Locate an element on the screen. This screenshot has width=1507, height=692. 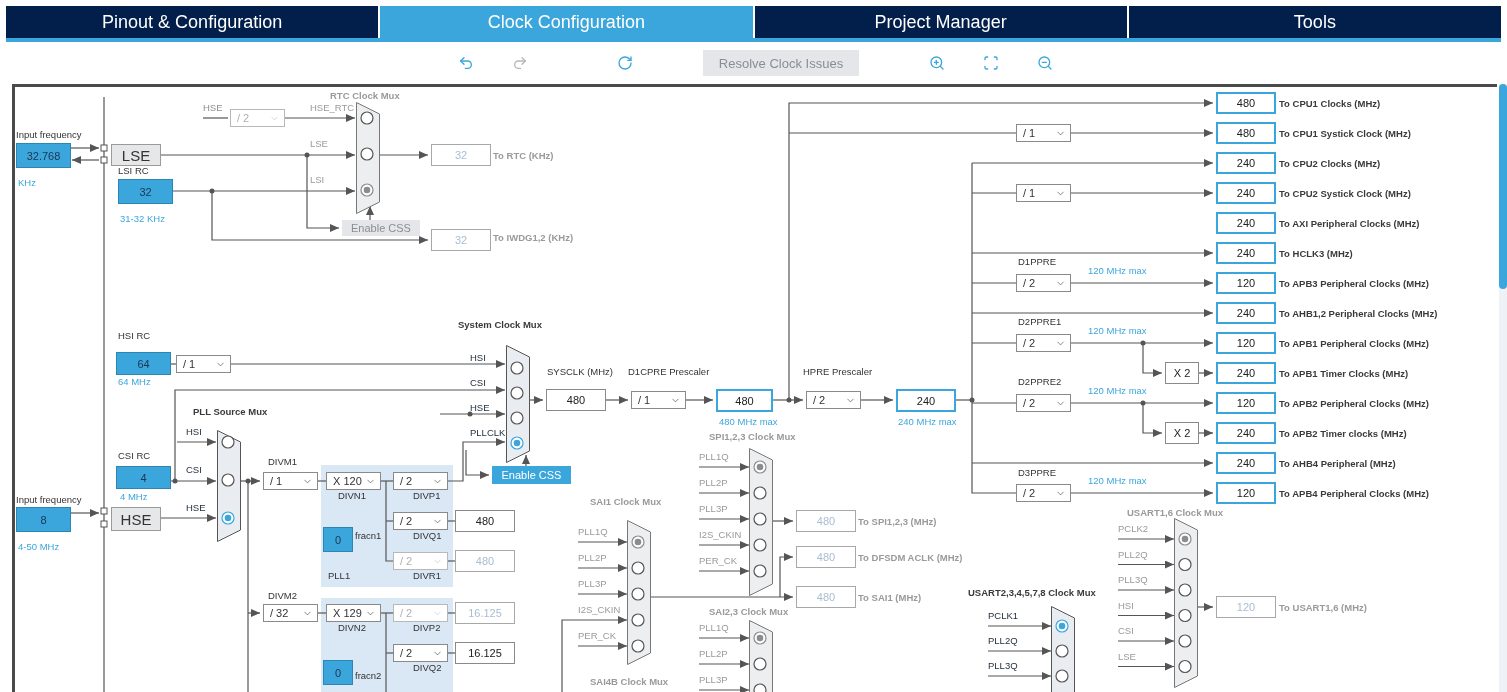
mux-title: SPI1,2,3 Clock Mux is located at coordinates (752, 436).